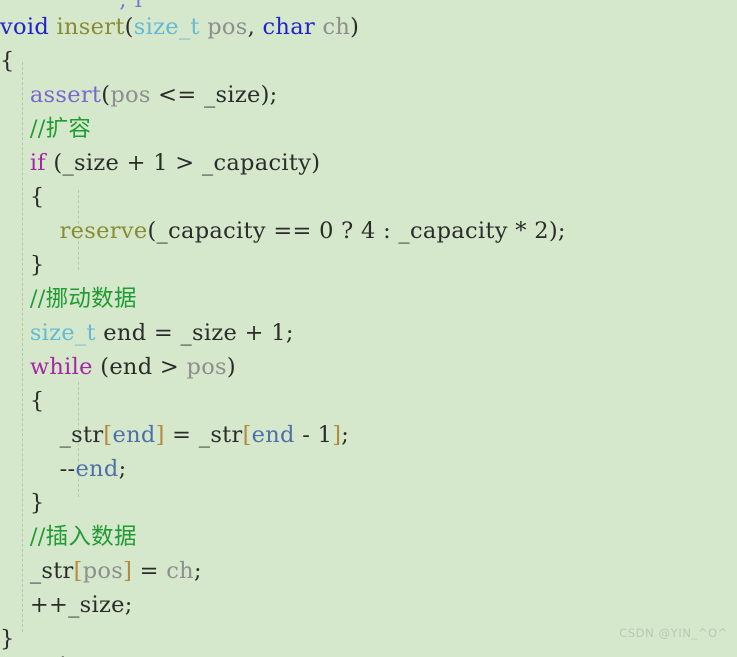 This screenshot has height=657, width=737. I want to click on code-token: //扩容, so click(60, 129).